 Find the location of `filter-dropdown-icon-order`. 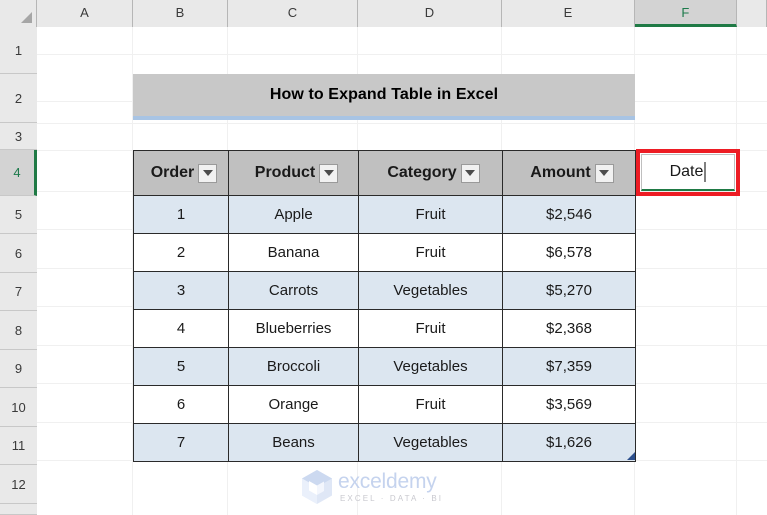

filter-dropdown-icon-order is located at coordinates (208, 173).